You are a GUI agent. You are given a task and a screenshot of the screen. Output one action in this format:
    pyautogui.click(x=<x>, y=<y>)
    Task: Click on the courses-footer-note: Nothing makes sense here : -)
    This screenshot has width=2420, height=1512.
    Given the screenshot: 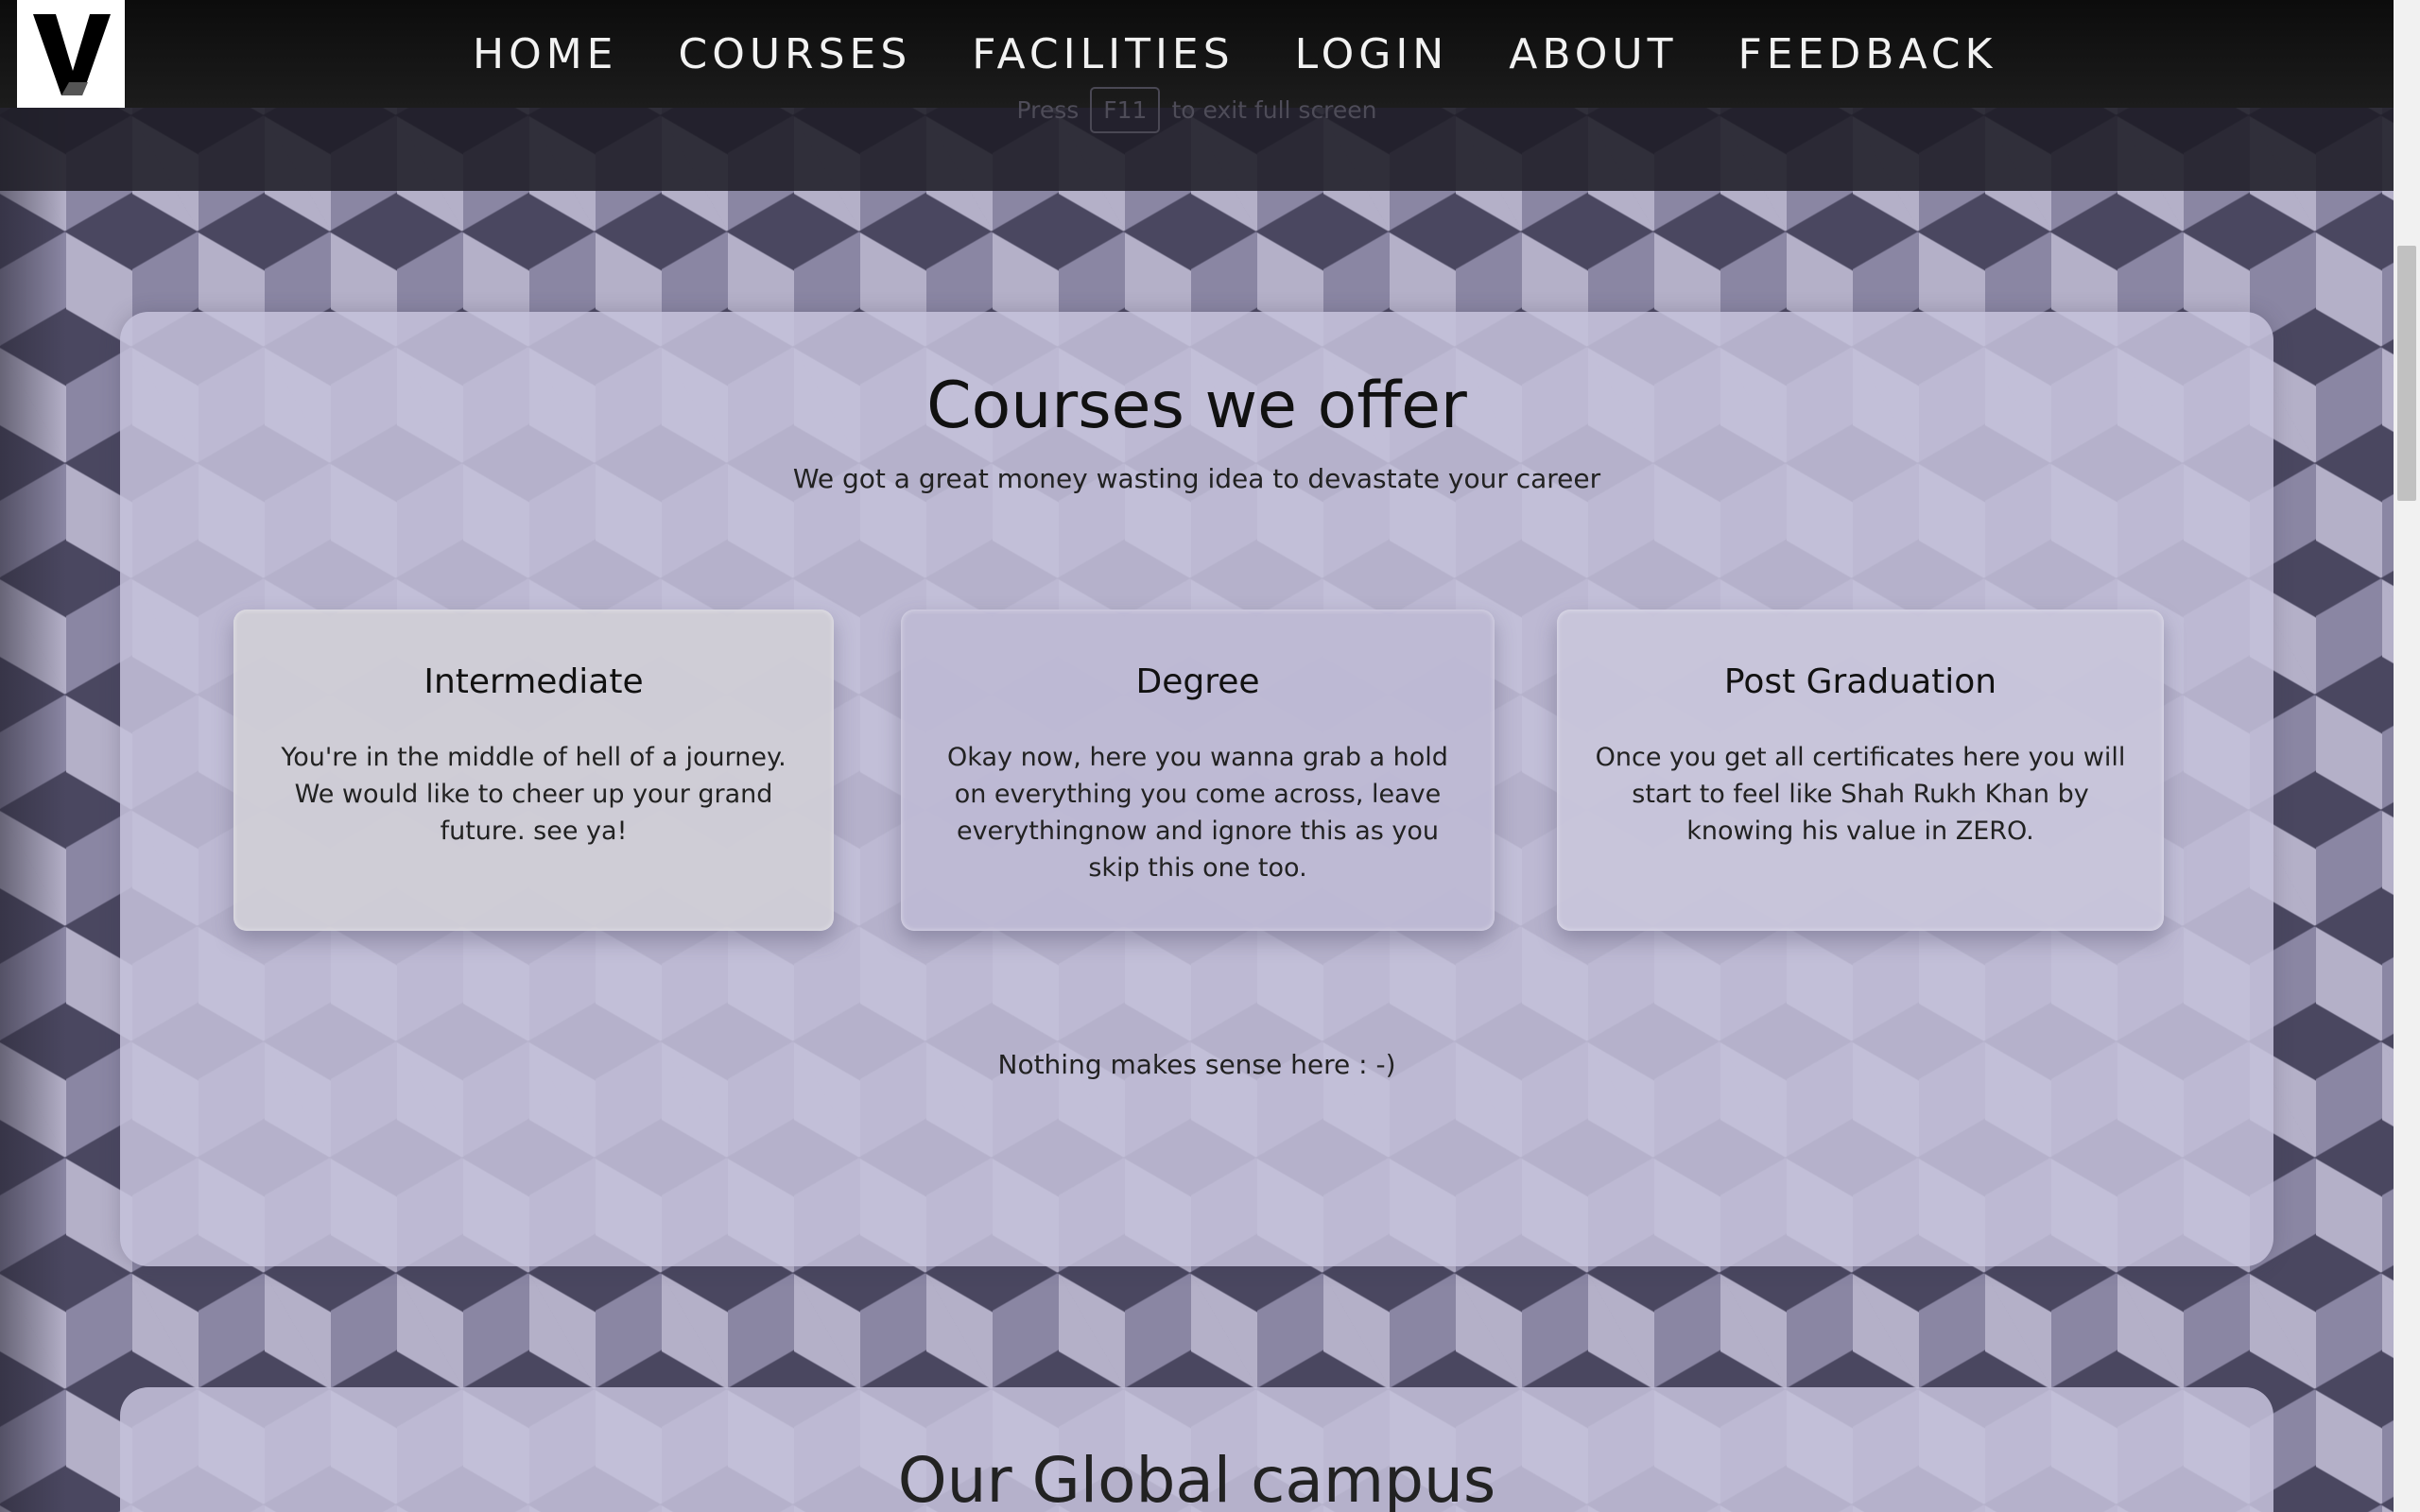 What is the action you would take?
    pyautogui.click(x=1196, y=1064)
    